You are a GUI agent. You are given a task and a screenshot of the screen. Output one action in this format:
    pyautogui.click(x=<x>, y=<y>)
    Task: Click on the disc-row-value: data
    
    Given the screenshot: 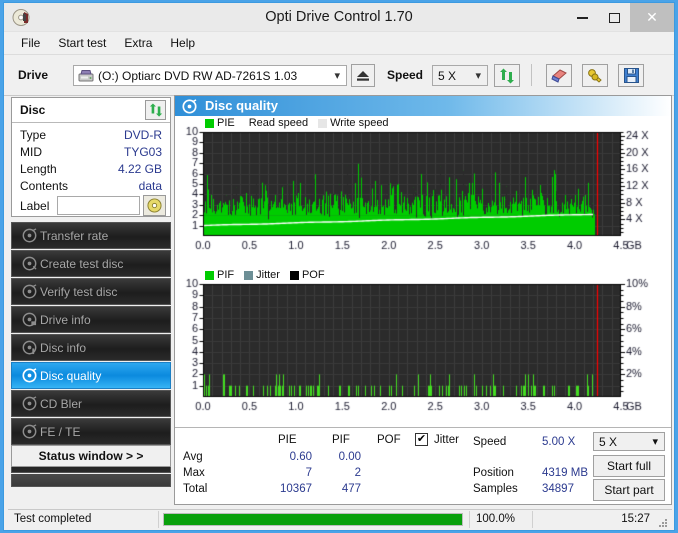 What is the action you would take?
    pyautogui.click(x=150, y=186)
    